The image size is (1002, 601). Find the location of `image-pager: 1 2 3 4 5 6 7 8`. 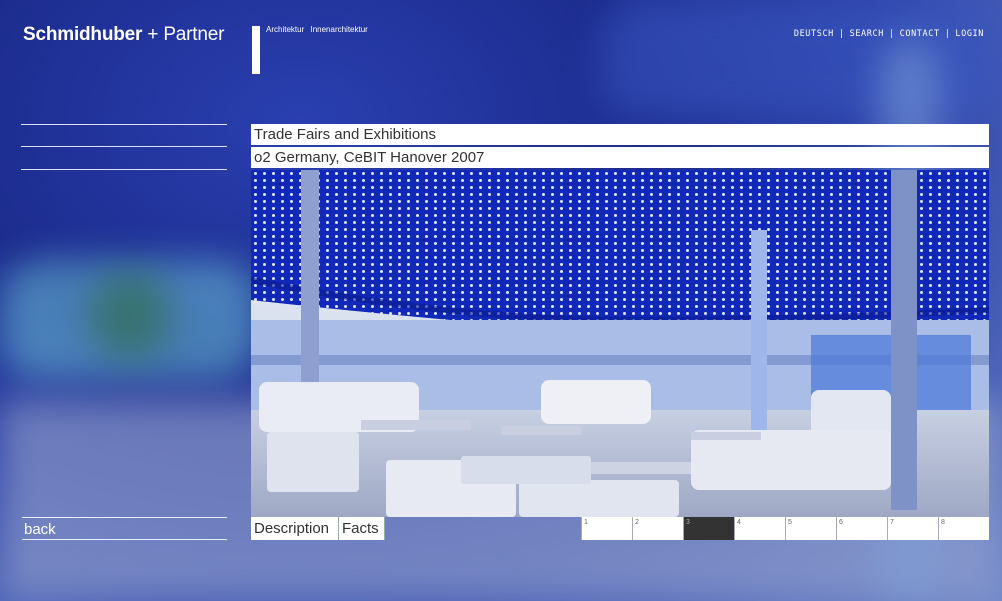

image-pager: 1 2 3 4 5 6 7 8 is located at coordinates (785, 528).